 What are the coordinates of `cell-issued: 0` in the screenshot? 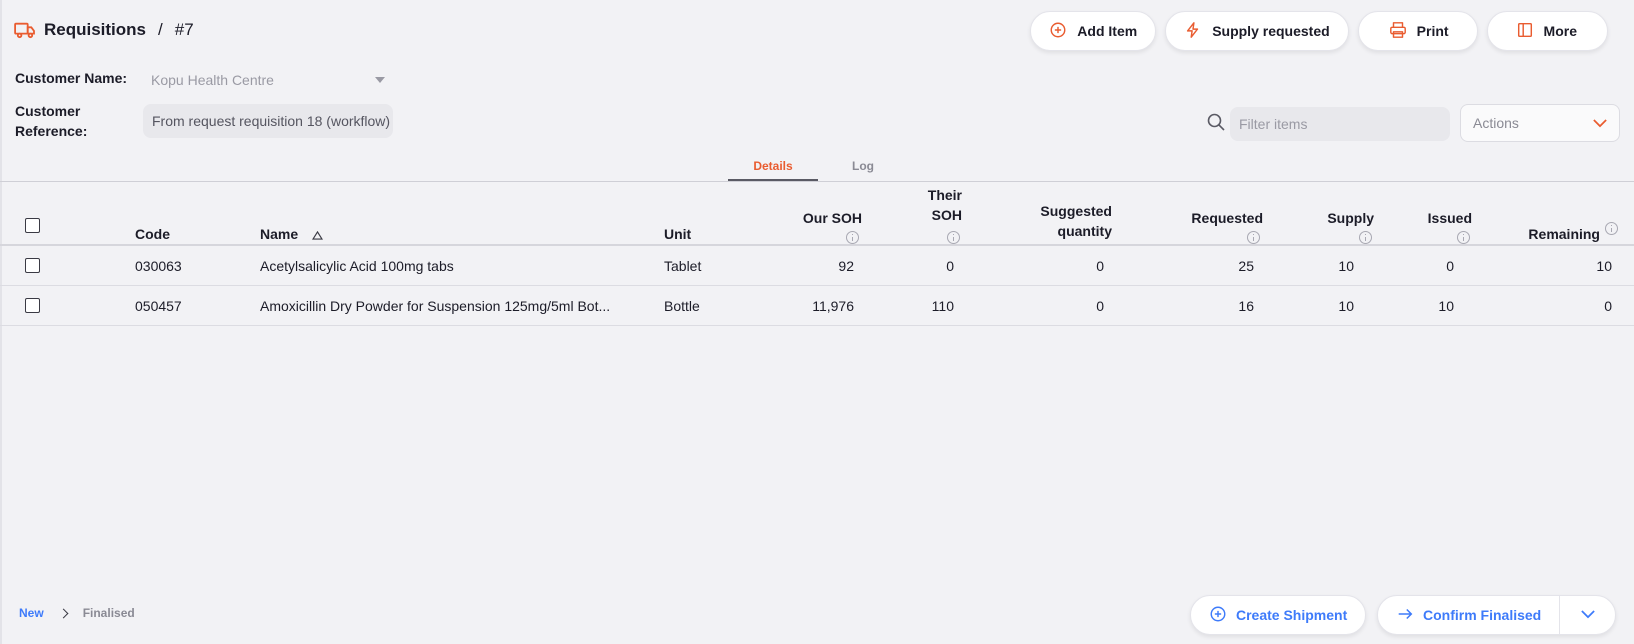 It's located at (1450, 266).